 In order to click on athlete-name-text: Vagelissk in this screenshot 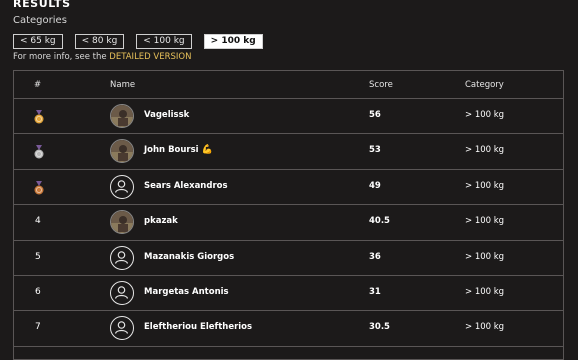, I will do `click(167, 115)`.